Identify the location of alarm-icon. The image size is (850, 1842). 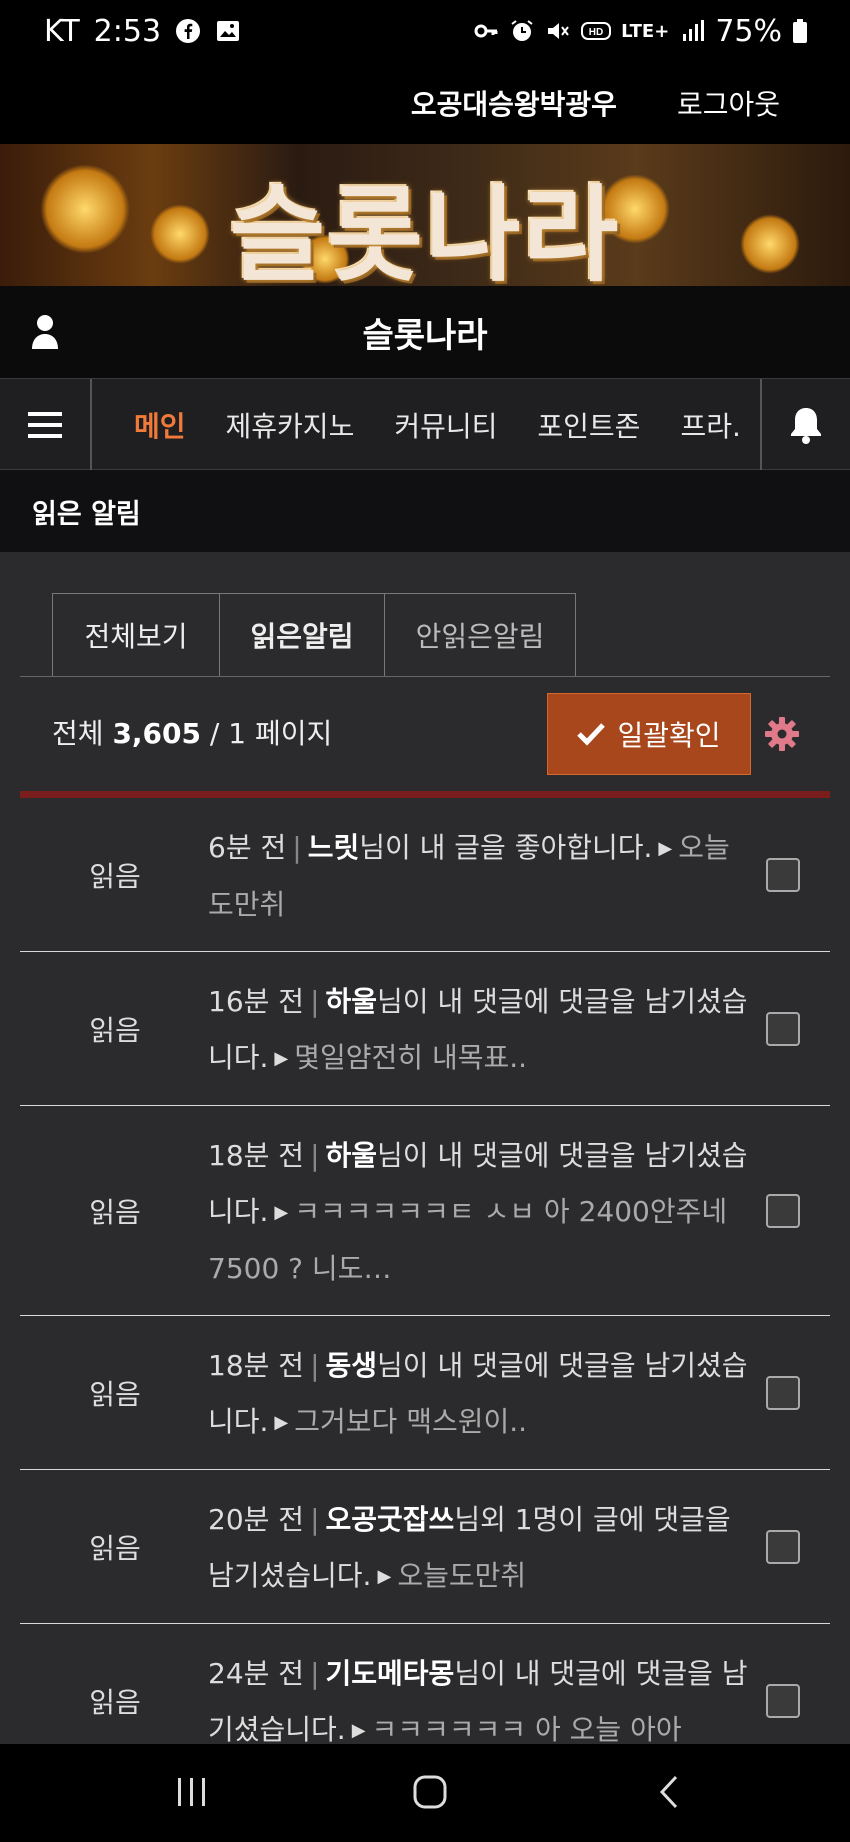
(522, 30).